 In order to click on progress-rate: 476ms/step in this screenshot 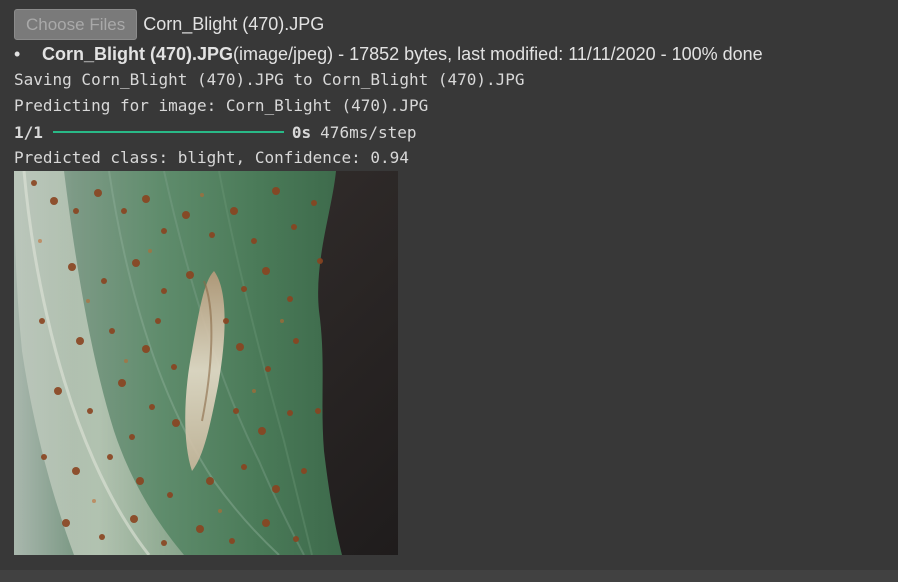, I will do `click(368, 132)`.